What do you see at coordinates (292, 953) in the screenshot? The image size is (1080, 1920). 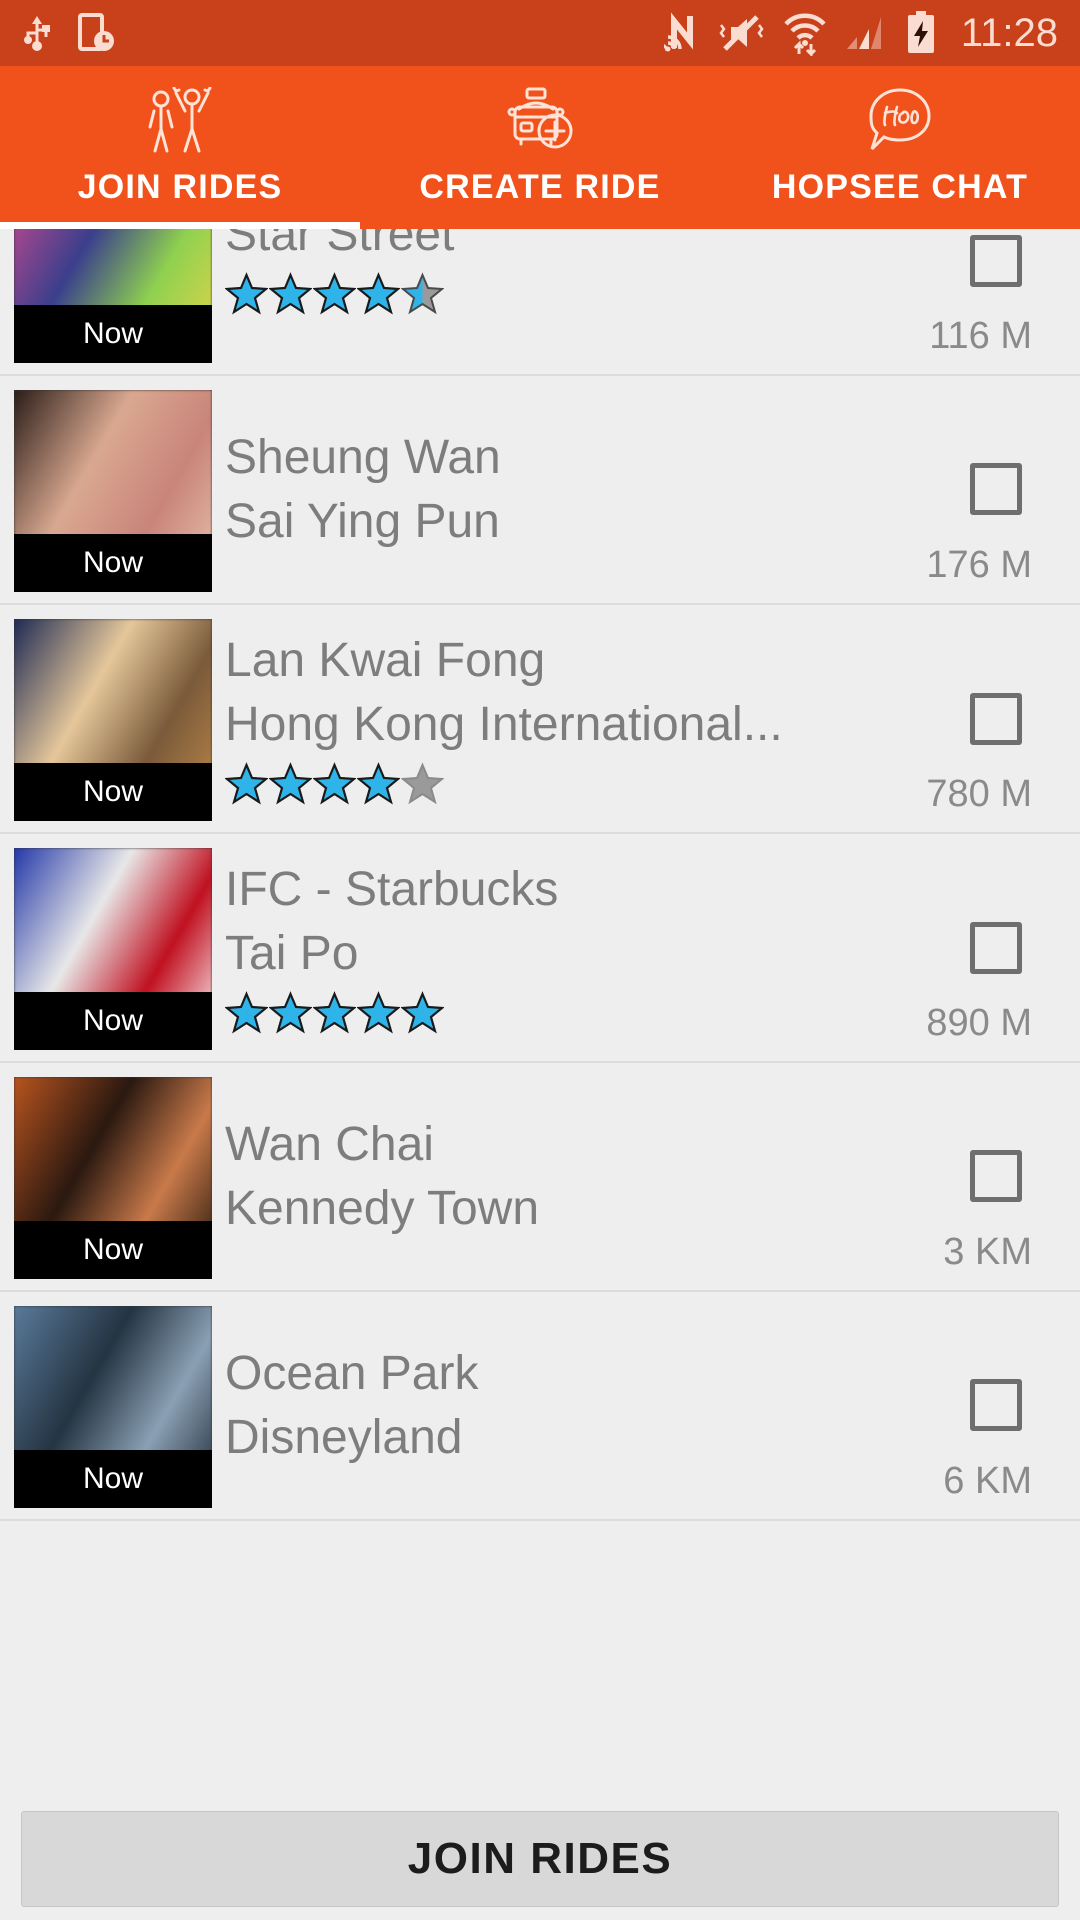 I see `ride-destination: Tai Po` at bounding box center [292, 953].